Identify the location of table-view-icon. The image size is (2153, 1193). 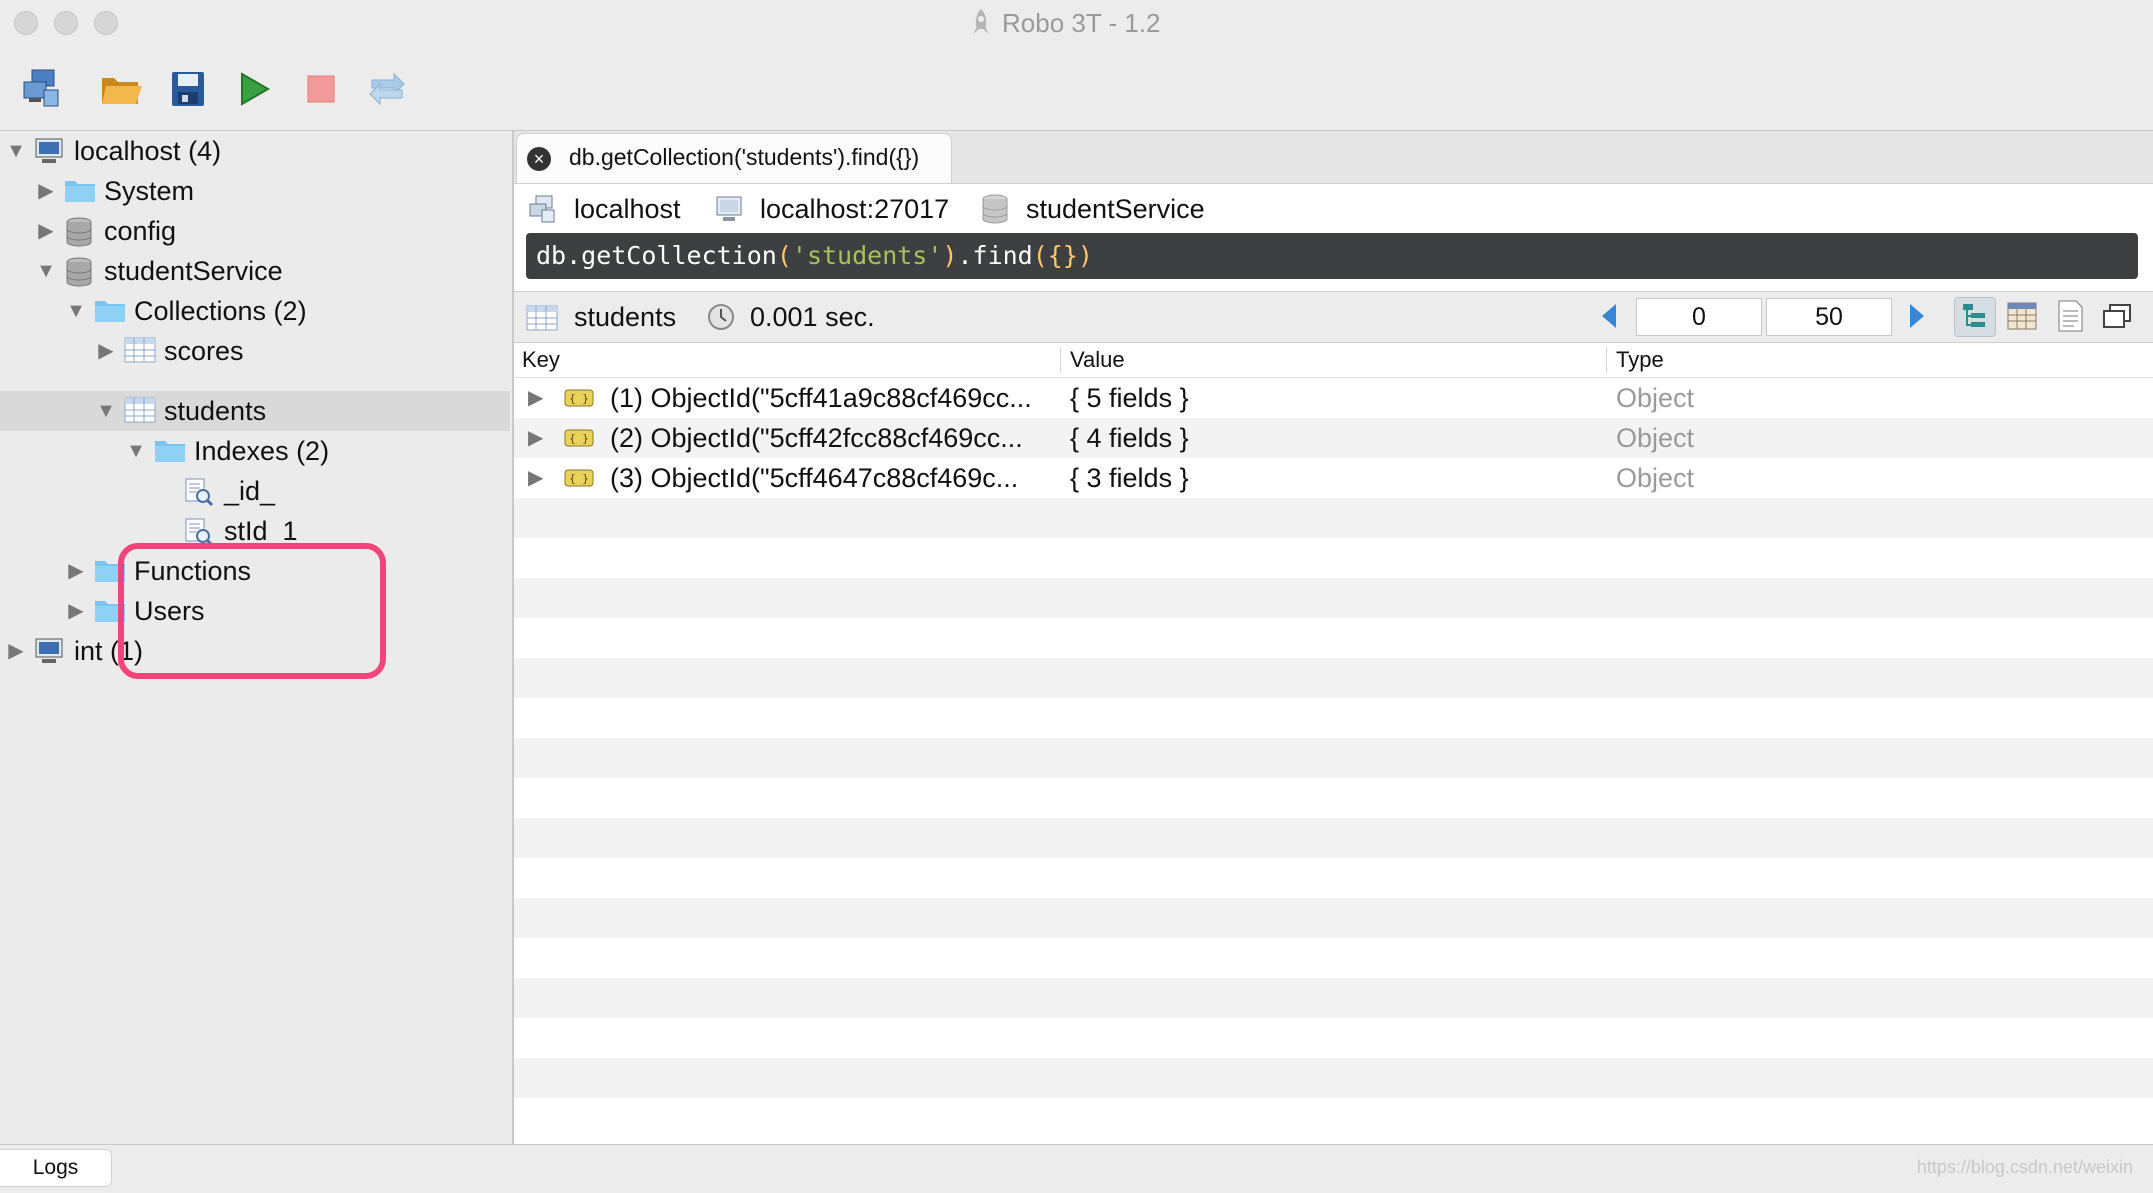
(2022, 316).